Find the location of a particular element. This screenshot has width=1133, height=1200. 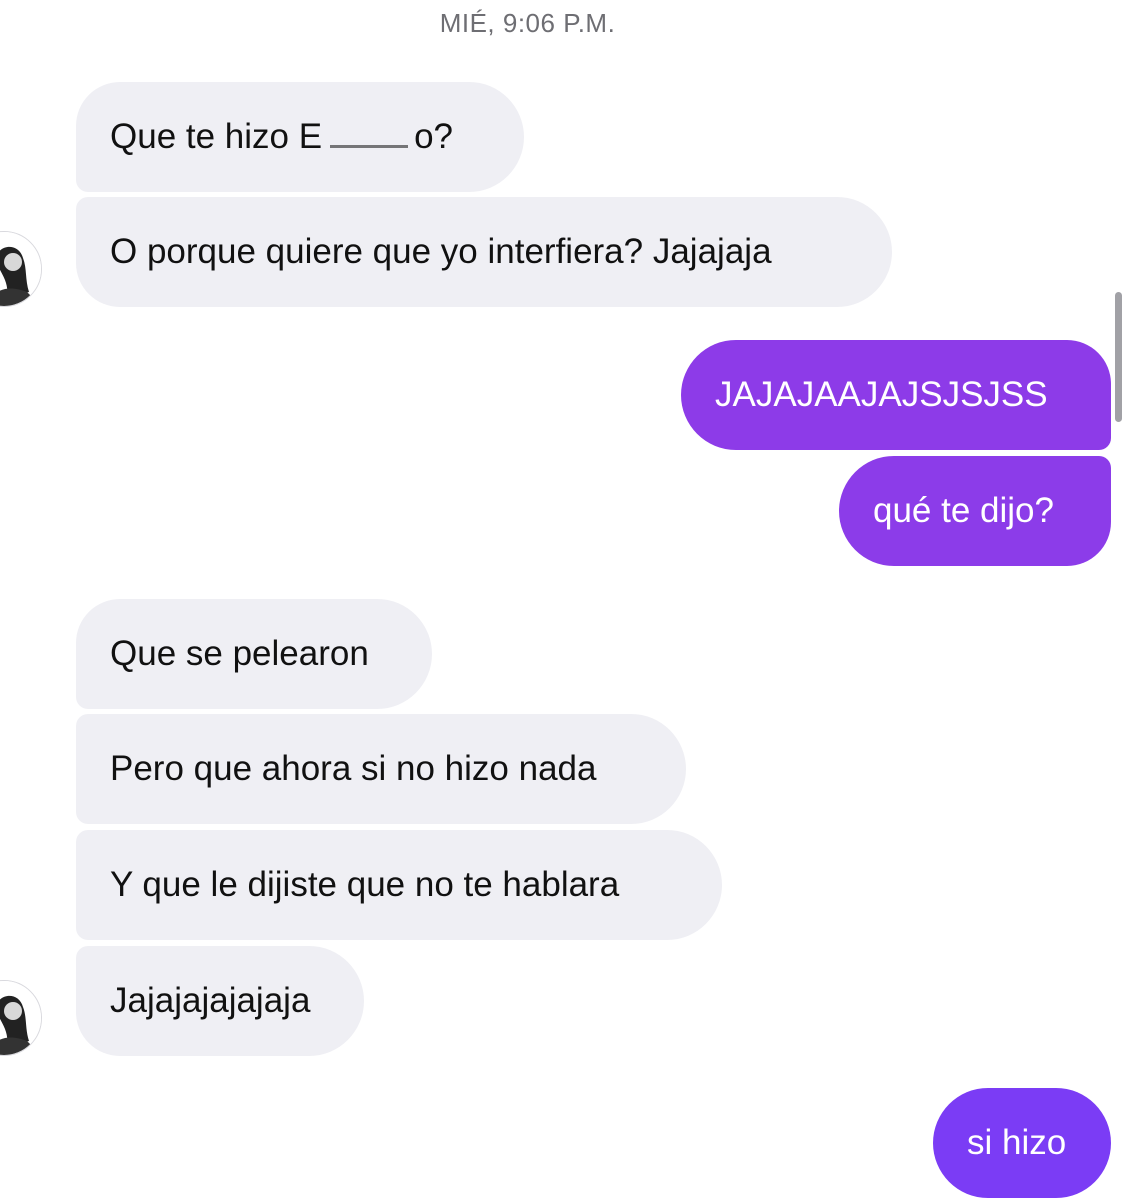

message-text: Y que le dijiste que no te hablara is located at coordinates (365, 884).